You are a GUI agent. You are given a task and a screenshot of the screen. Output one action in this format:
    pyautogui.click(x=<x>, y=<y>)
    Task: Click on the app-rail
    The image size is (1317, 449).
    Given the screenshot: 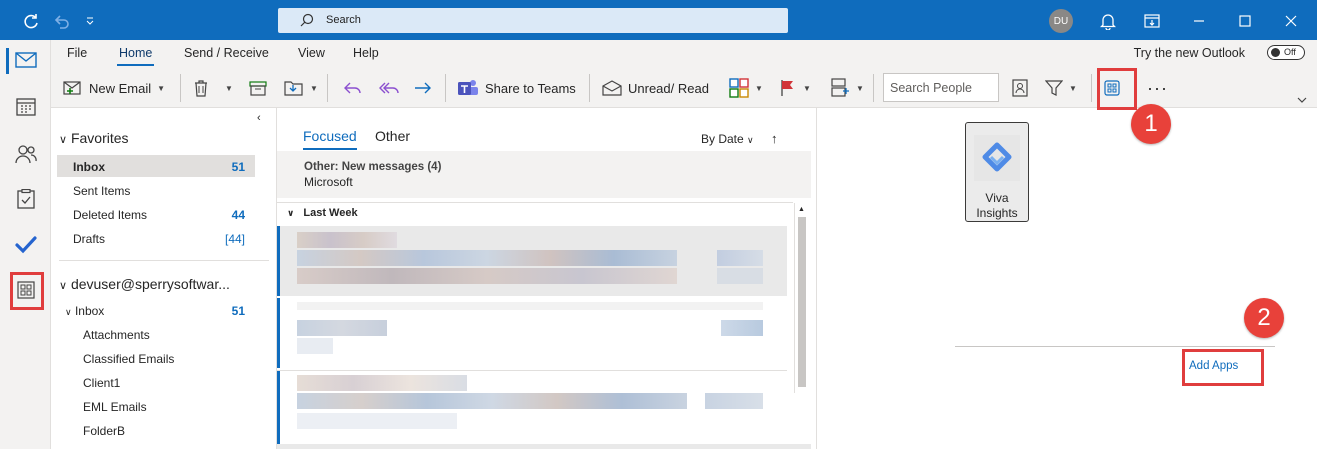 What is the action you would take?
    pyautogui.click(x=25, y=244)
    